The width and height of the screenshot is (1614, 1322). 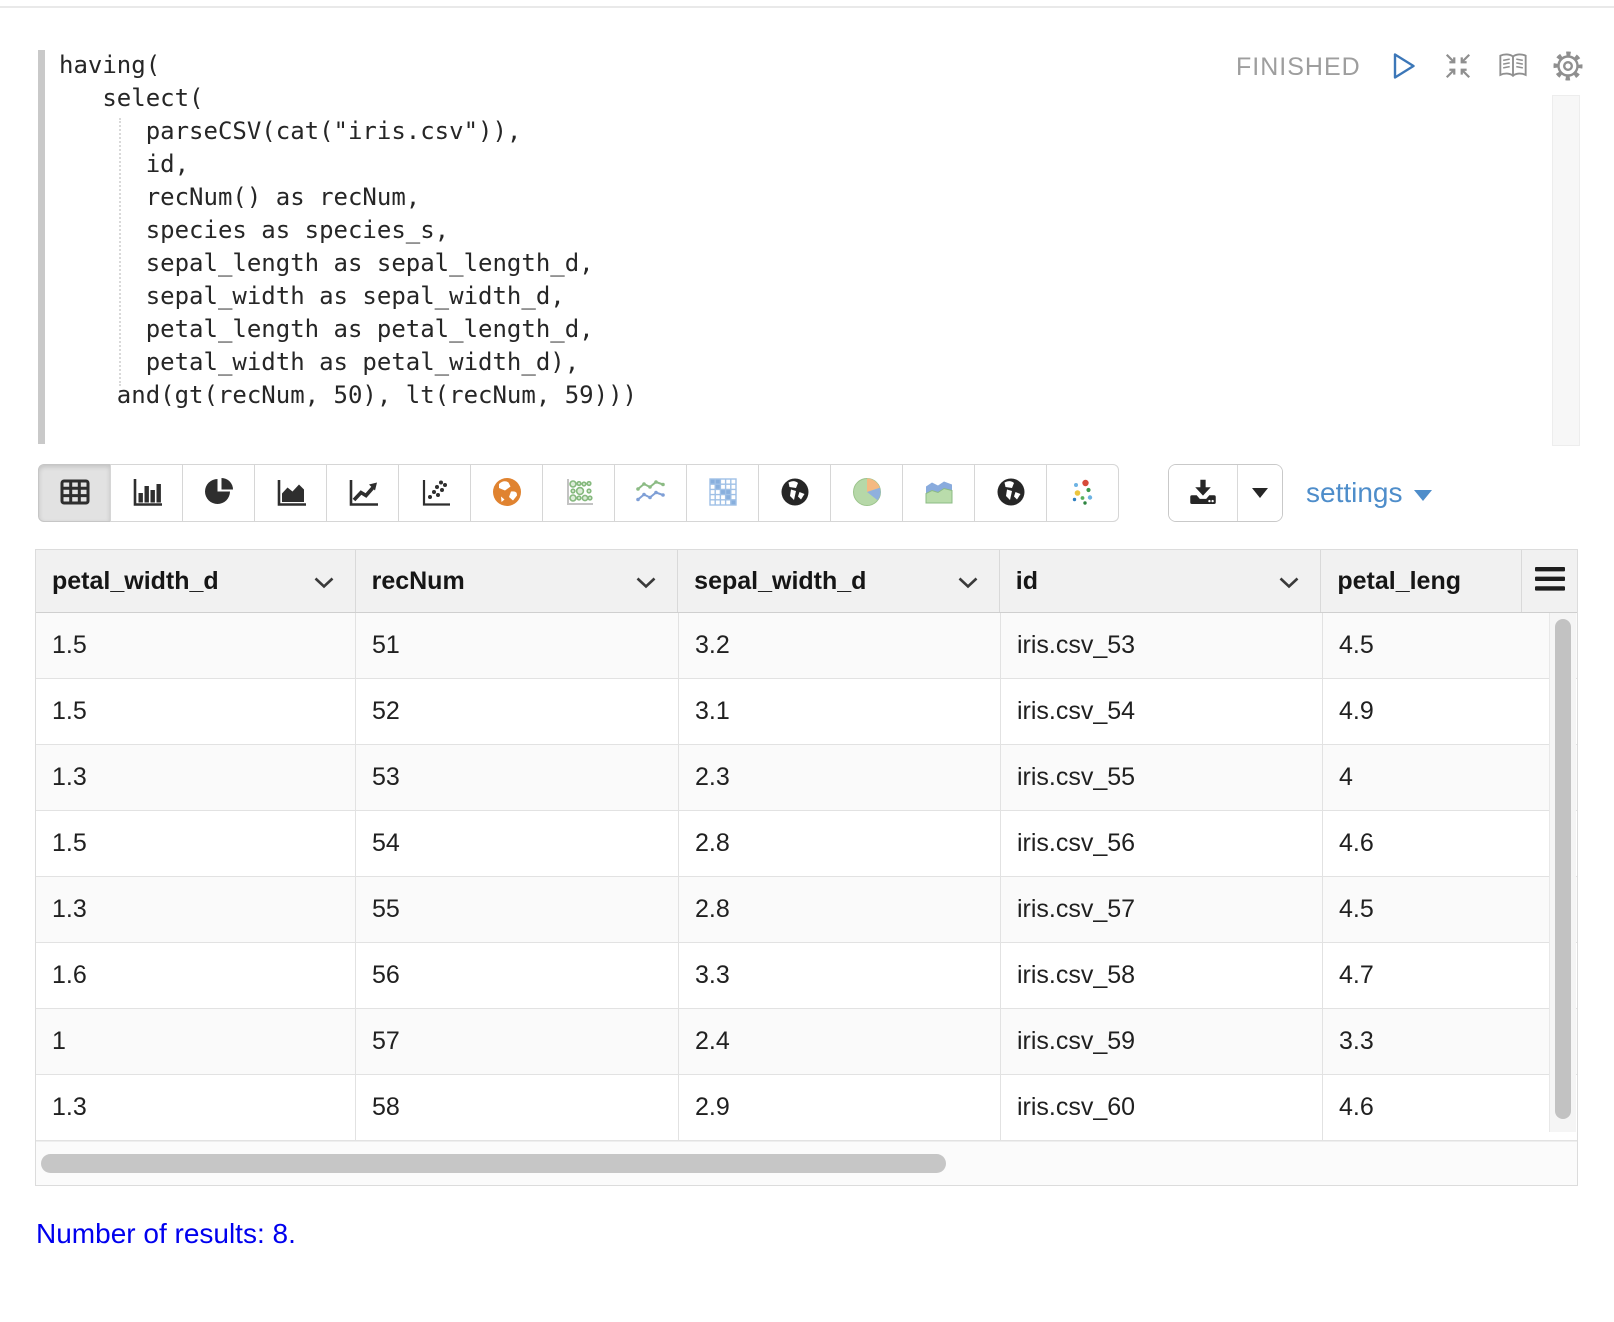 What do you see at coordinates (1563, 869) in the screenshot?
I see `table-vertical-scrollbar-thumb` at bounding box center [1563, 869].